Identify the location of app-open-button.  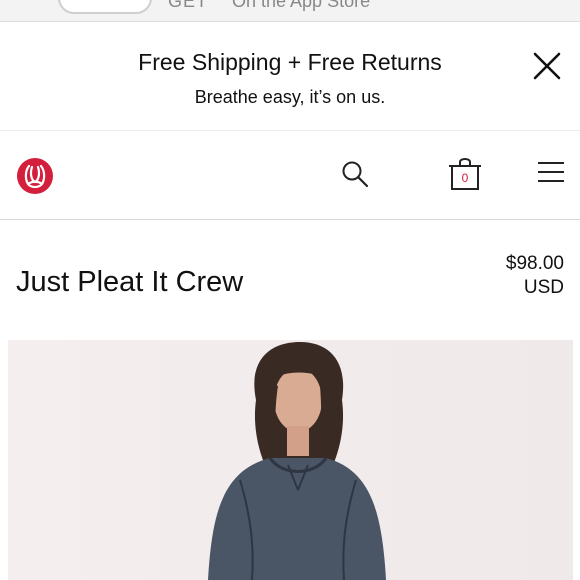
(105, 7).